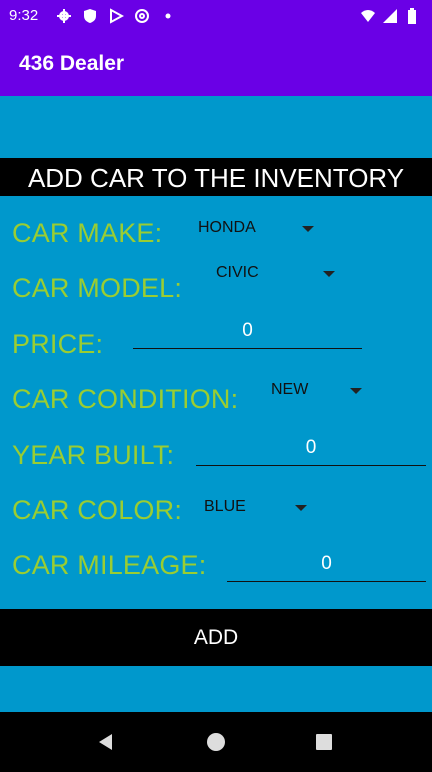 The width and height of the screenshot is (432, 772). What do you see at coordinates (216, 177) in the screenshot?
I see `form-heading: ADD CAR TO THE INVENTORY` at bounding box center [216, 177].